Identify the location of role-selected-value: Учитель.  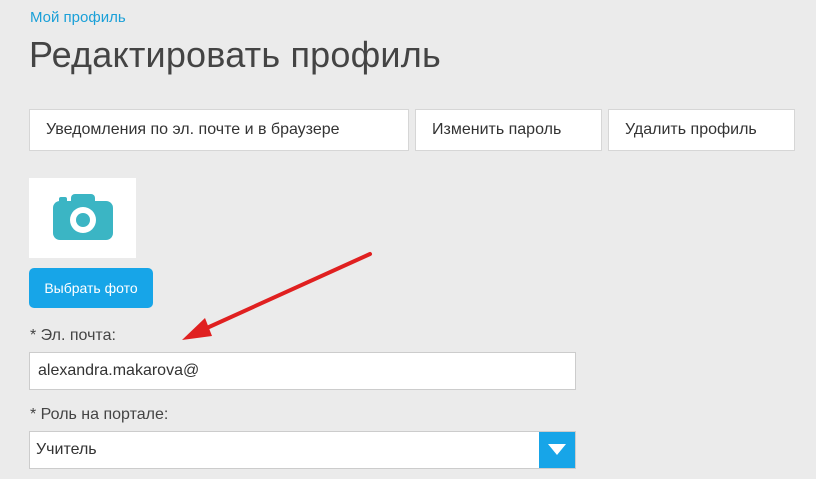
(66, 449).